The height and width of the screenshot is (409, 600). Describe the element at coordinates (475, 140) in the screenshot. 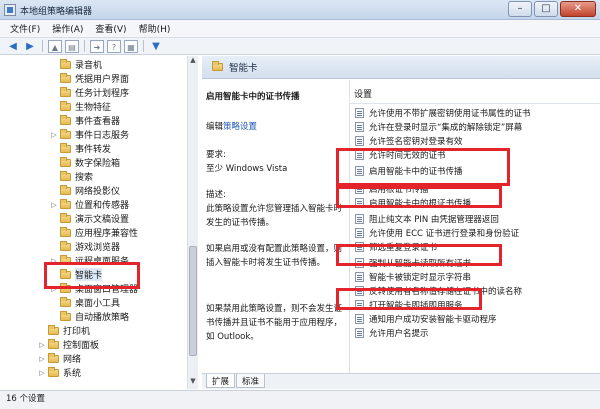

I see `list-item: 允许签名密钥对登录有效` at that location.